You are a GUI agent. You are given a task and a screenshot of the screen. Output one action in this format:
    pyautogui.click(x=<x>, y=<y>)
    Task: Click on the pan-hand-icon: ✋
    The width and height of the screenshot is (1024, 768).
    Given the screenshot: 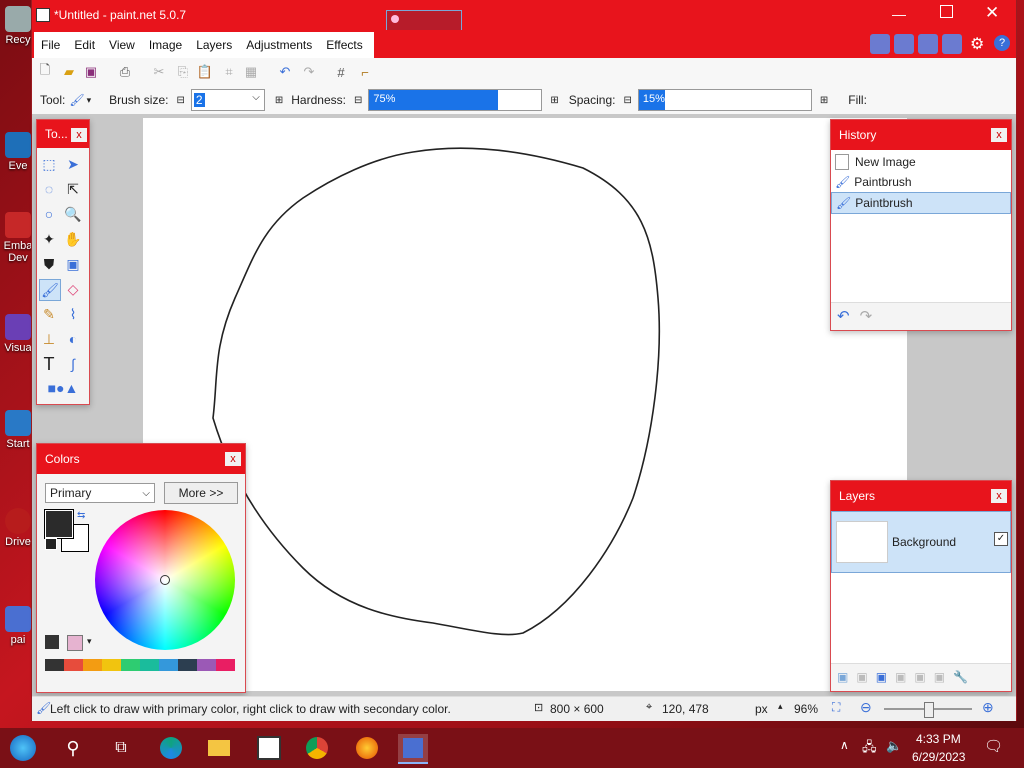 What is the action you would take?
    pyautogui.click(x=73, y=239)
    